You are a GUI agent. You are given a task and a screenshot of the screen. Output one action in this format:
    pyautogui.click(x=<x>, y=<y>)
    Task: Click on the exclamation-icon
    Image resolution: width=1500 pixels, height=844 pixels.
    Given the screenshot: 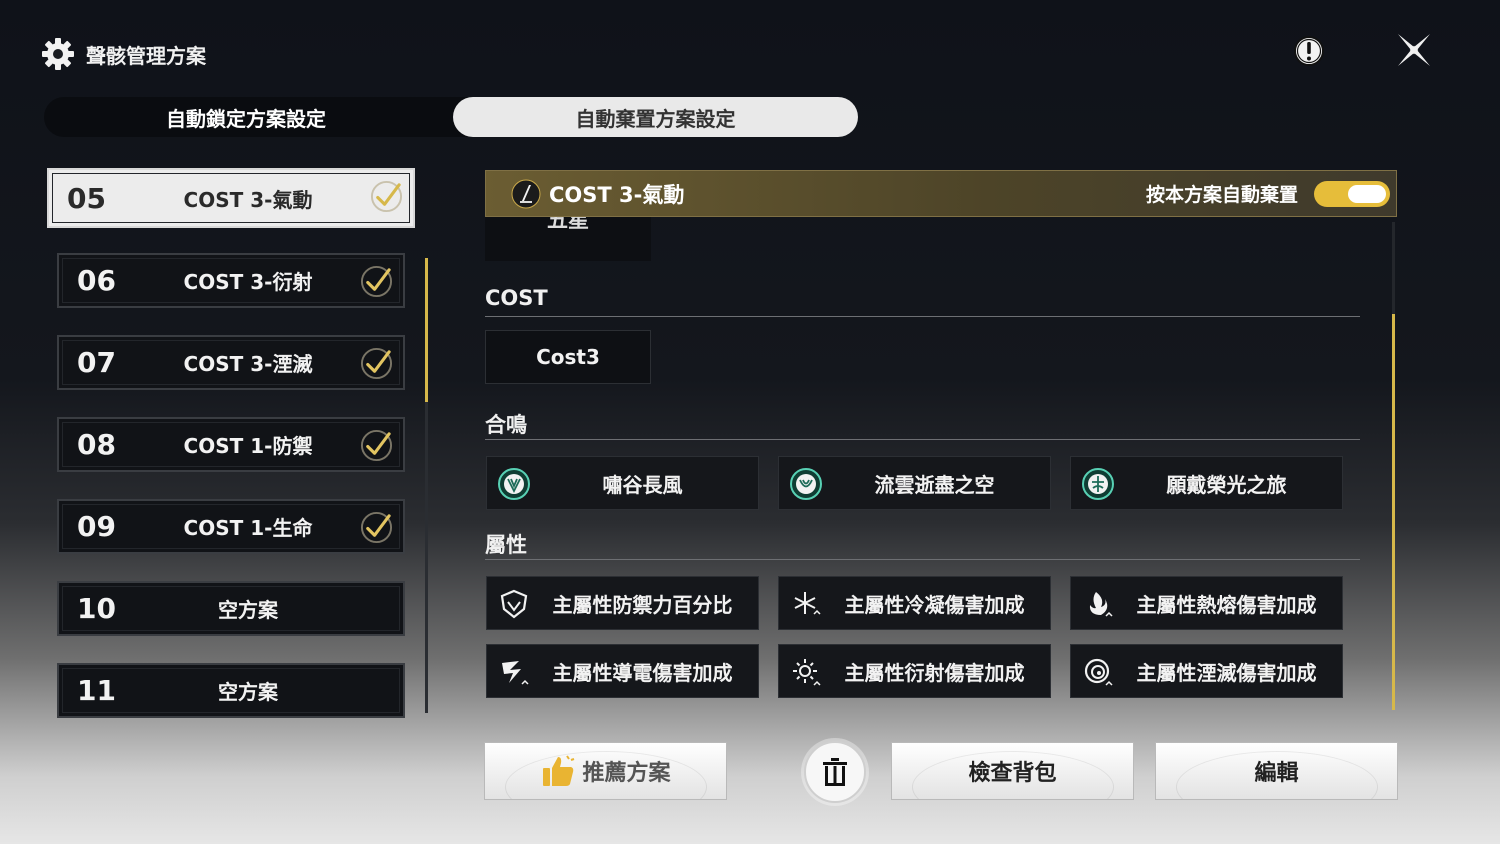 What is the action you would take?
    pyautogui.click(x=1309, y=51)
    